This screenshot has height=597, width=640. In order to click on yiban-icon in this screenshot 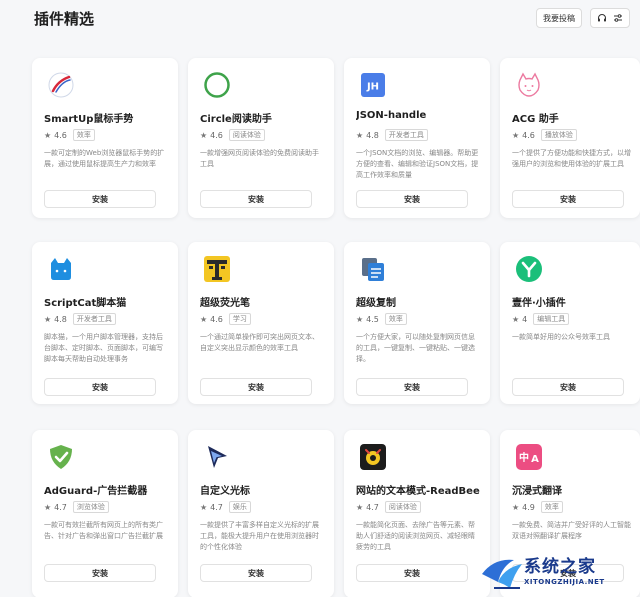, I will do `click(529, 269)`.